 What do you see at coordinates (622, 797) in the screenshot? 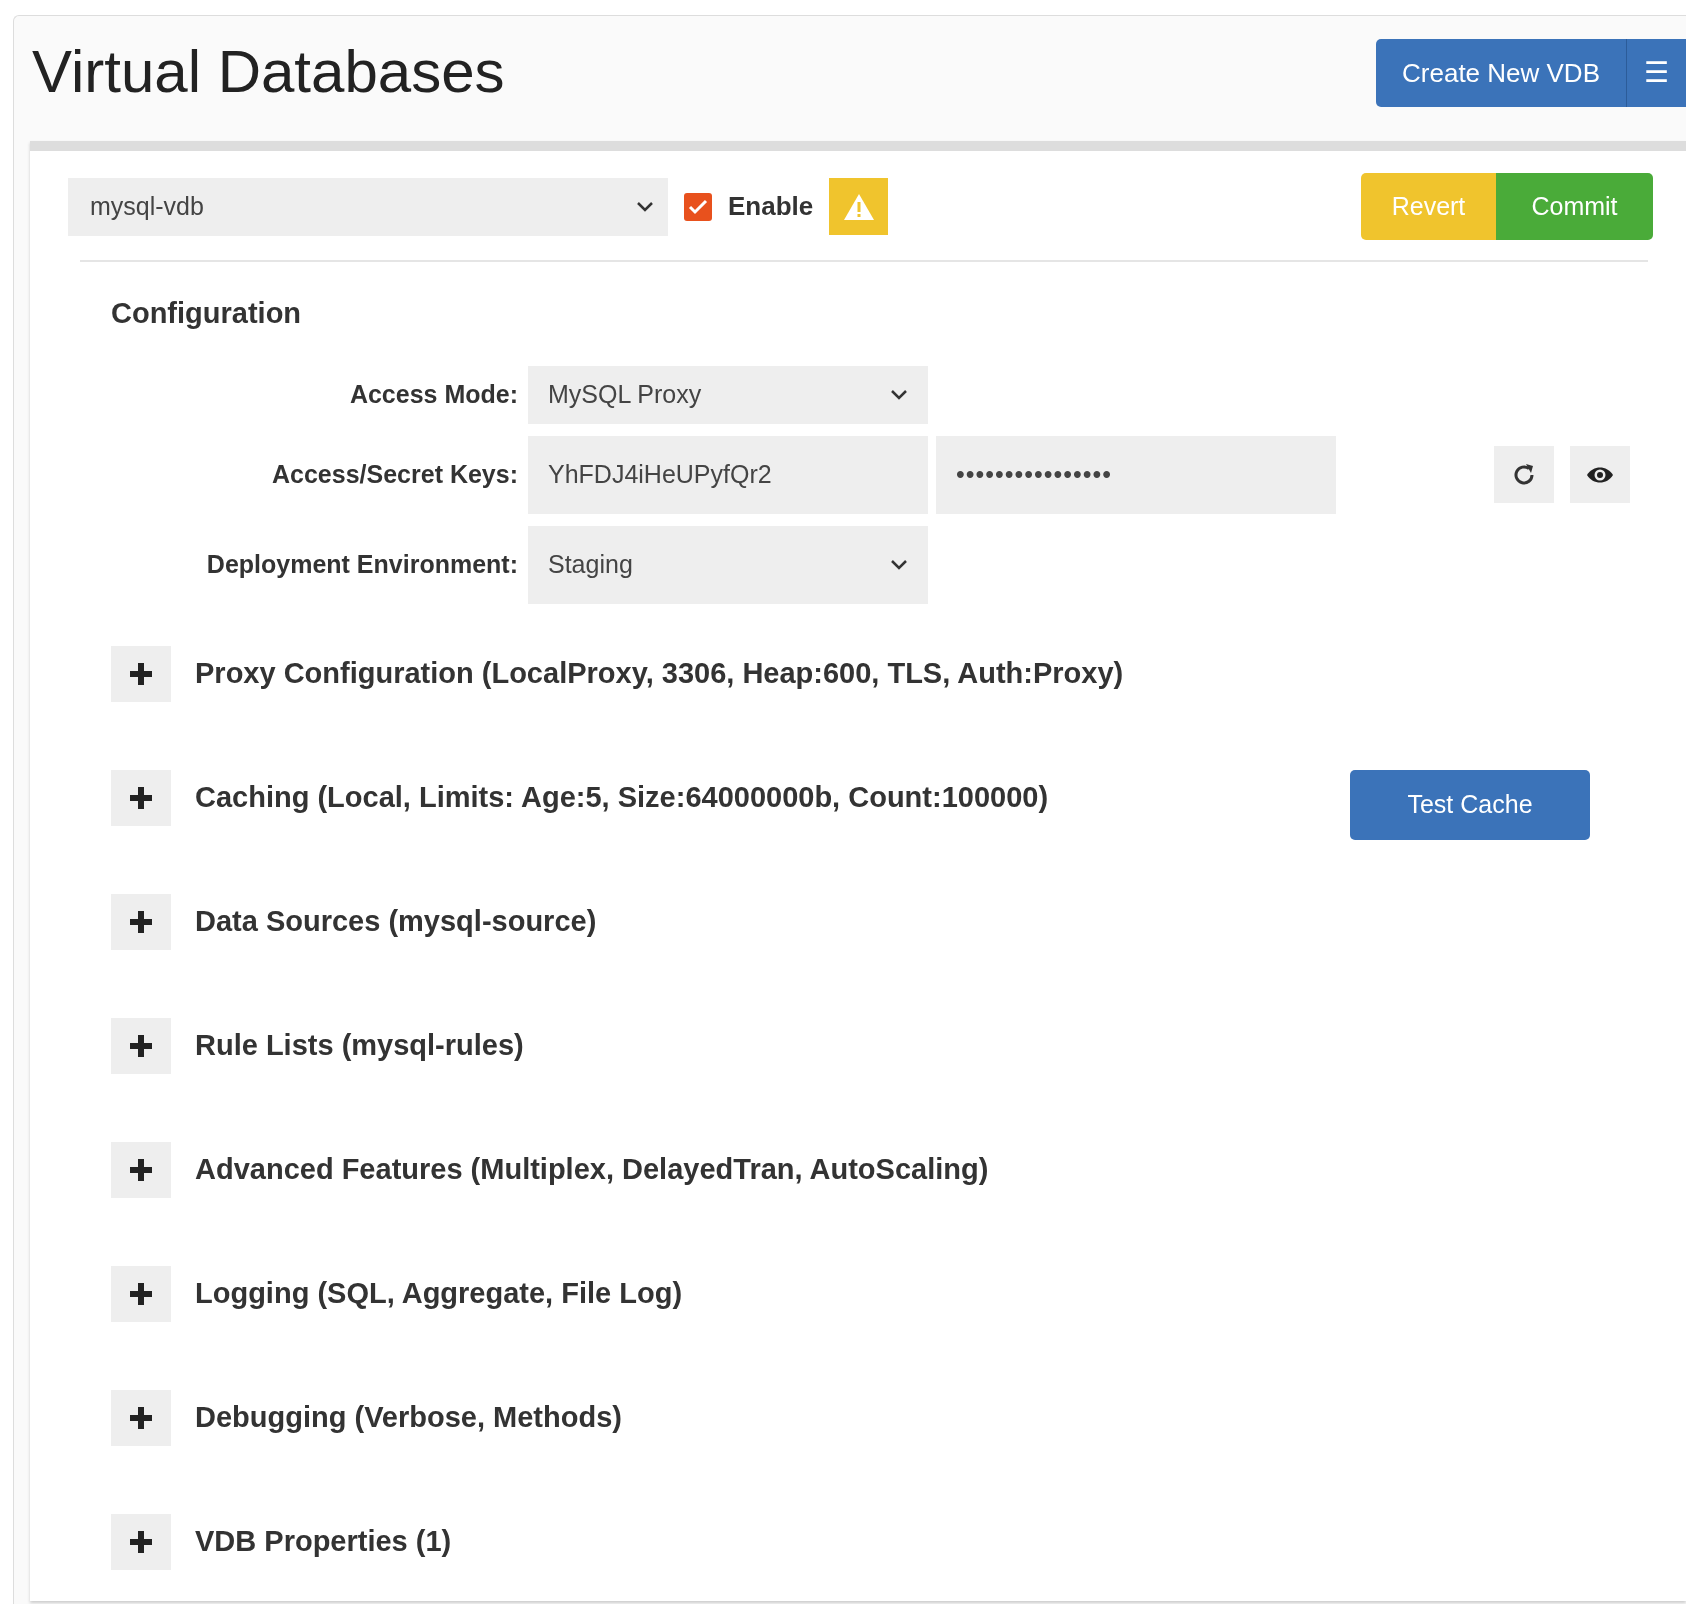
I see `section-title: Caching (Local, Limits: Age:5, Size:64000000b, Count:100000)` at bounding box center [622, 797].